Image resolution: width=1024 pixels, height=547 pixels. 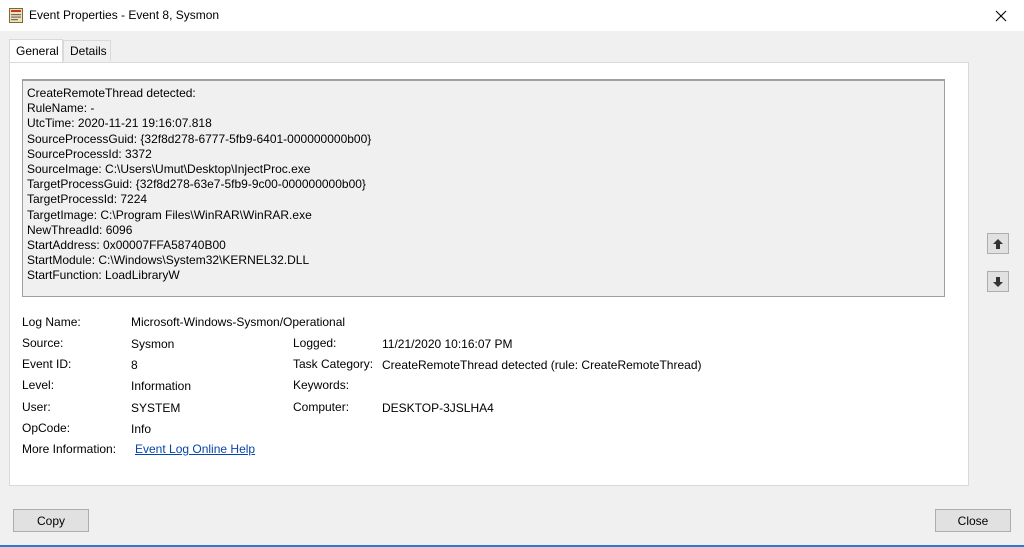 I want to click on window-title: Event Properties - Event 8, Sysmon, so click(x=124, y=15).